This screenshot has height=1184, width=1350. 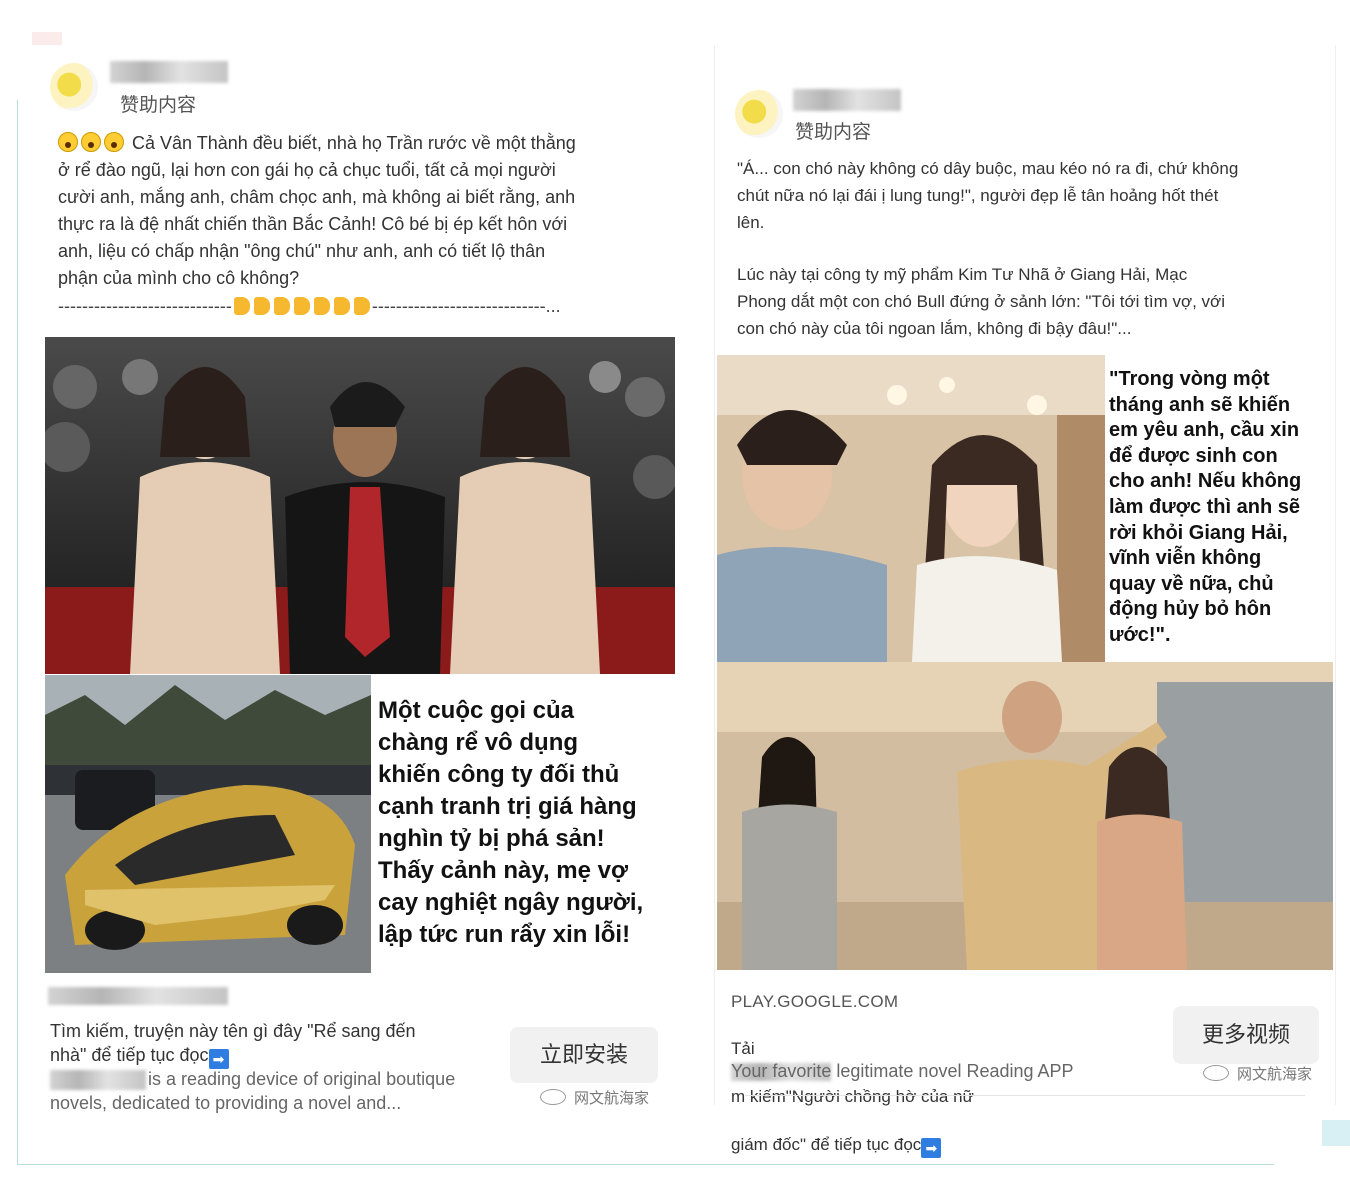 I want to click on footer-title-part-c: giám đốc" để tiếp tục đọc, so click(x=826, y=1144).